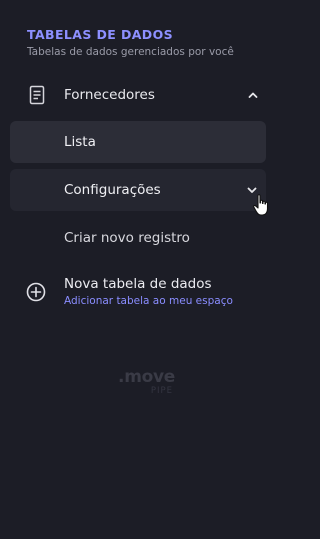  I want to click on sub-item-label: Configurações, so click(112, 190).